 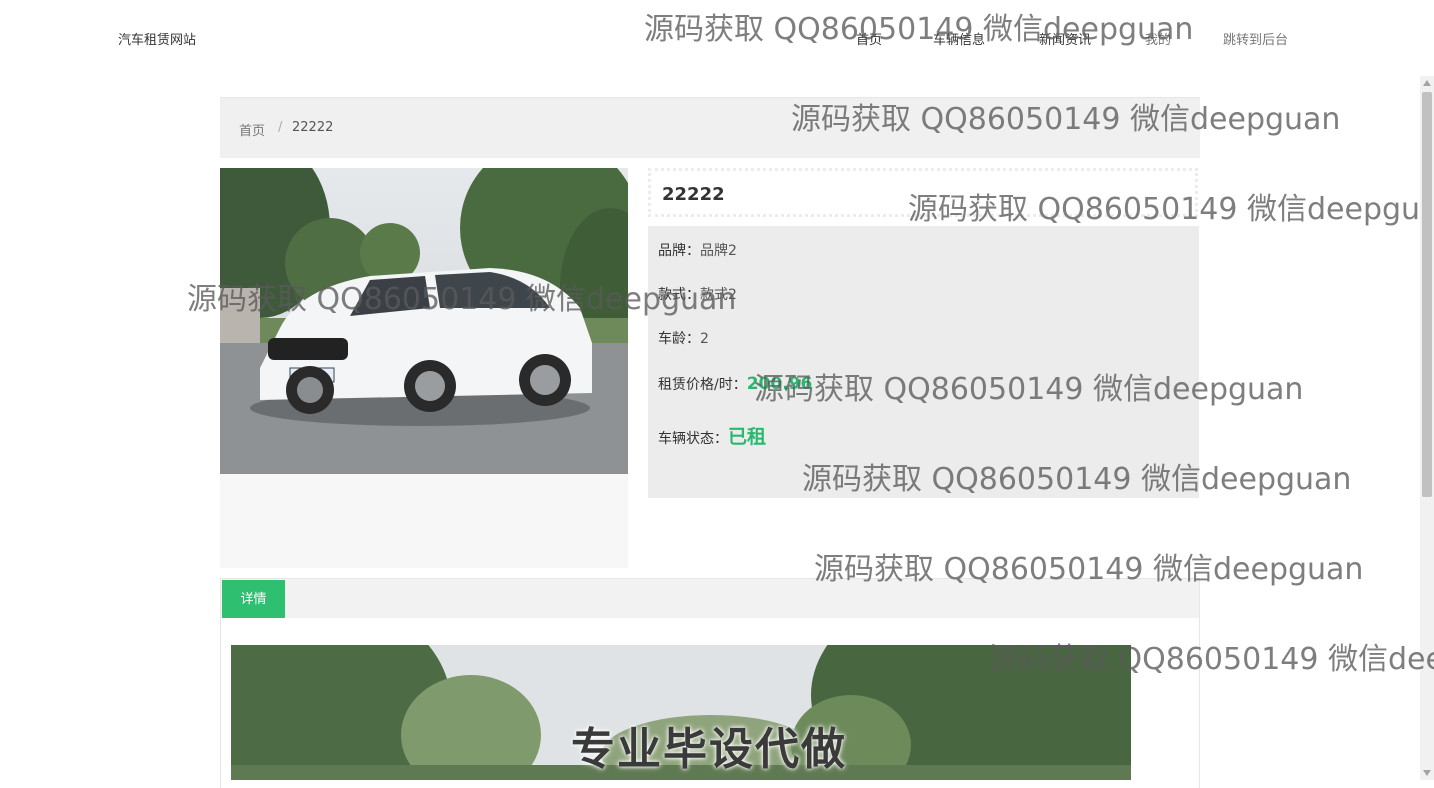 What do you see at coordinates (693, 194) in the screenshot?
I see `car-name: 22222` at bounding box center [693, 194].